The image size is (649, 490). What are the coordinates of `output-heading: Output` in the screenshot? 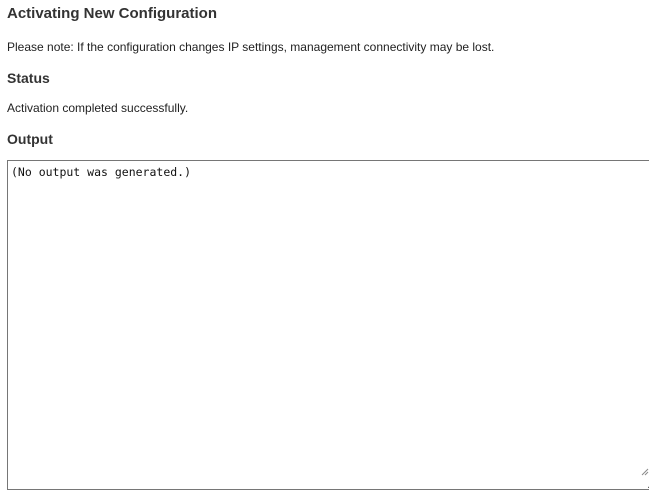 It's located at (30, 139).